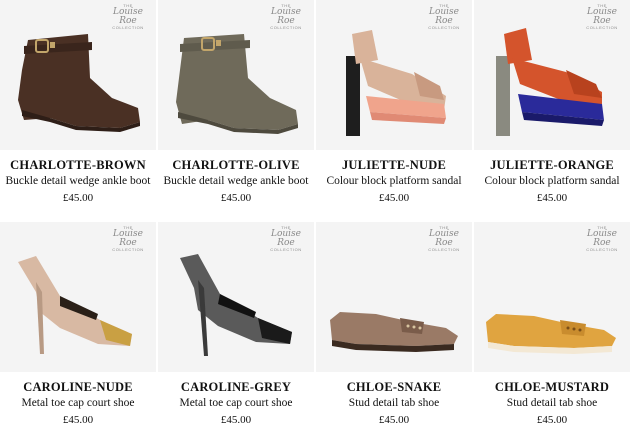 The height and width of the screenshot is (440, 640). Describe the element at coordinates (394, 165) in the screenshot. I see `product-name: JULIETTE-NUDE` at that location.